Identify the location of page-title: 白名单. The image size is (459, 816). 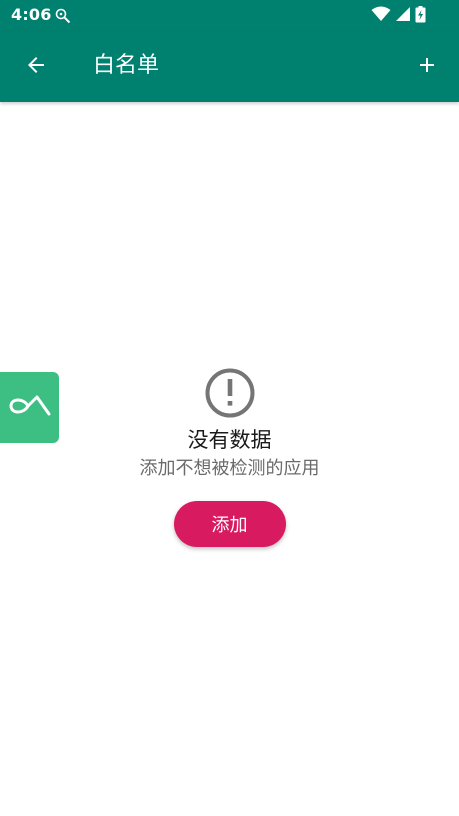
(126, 65).